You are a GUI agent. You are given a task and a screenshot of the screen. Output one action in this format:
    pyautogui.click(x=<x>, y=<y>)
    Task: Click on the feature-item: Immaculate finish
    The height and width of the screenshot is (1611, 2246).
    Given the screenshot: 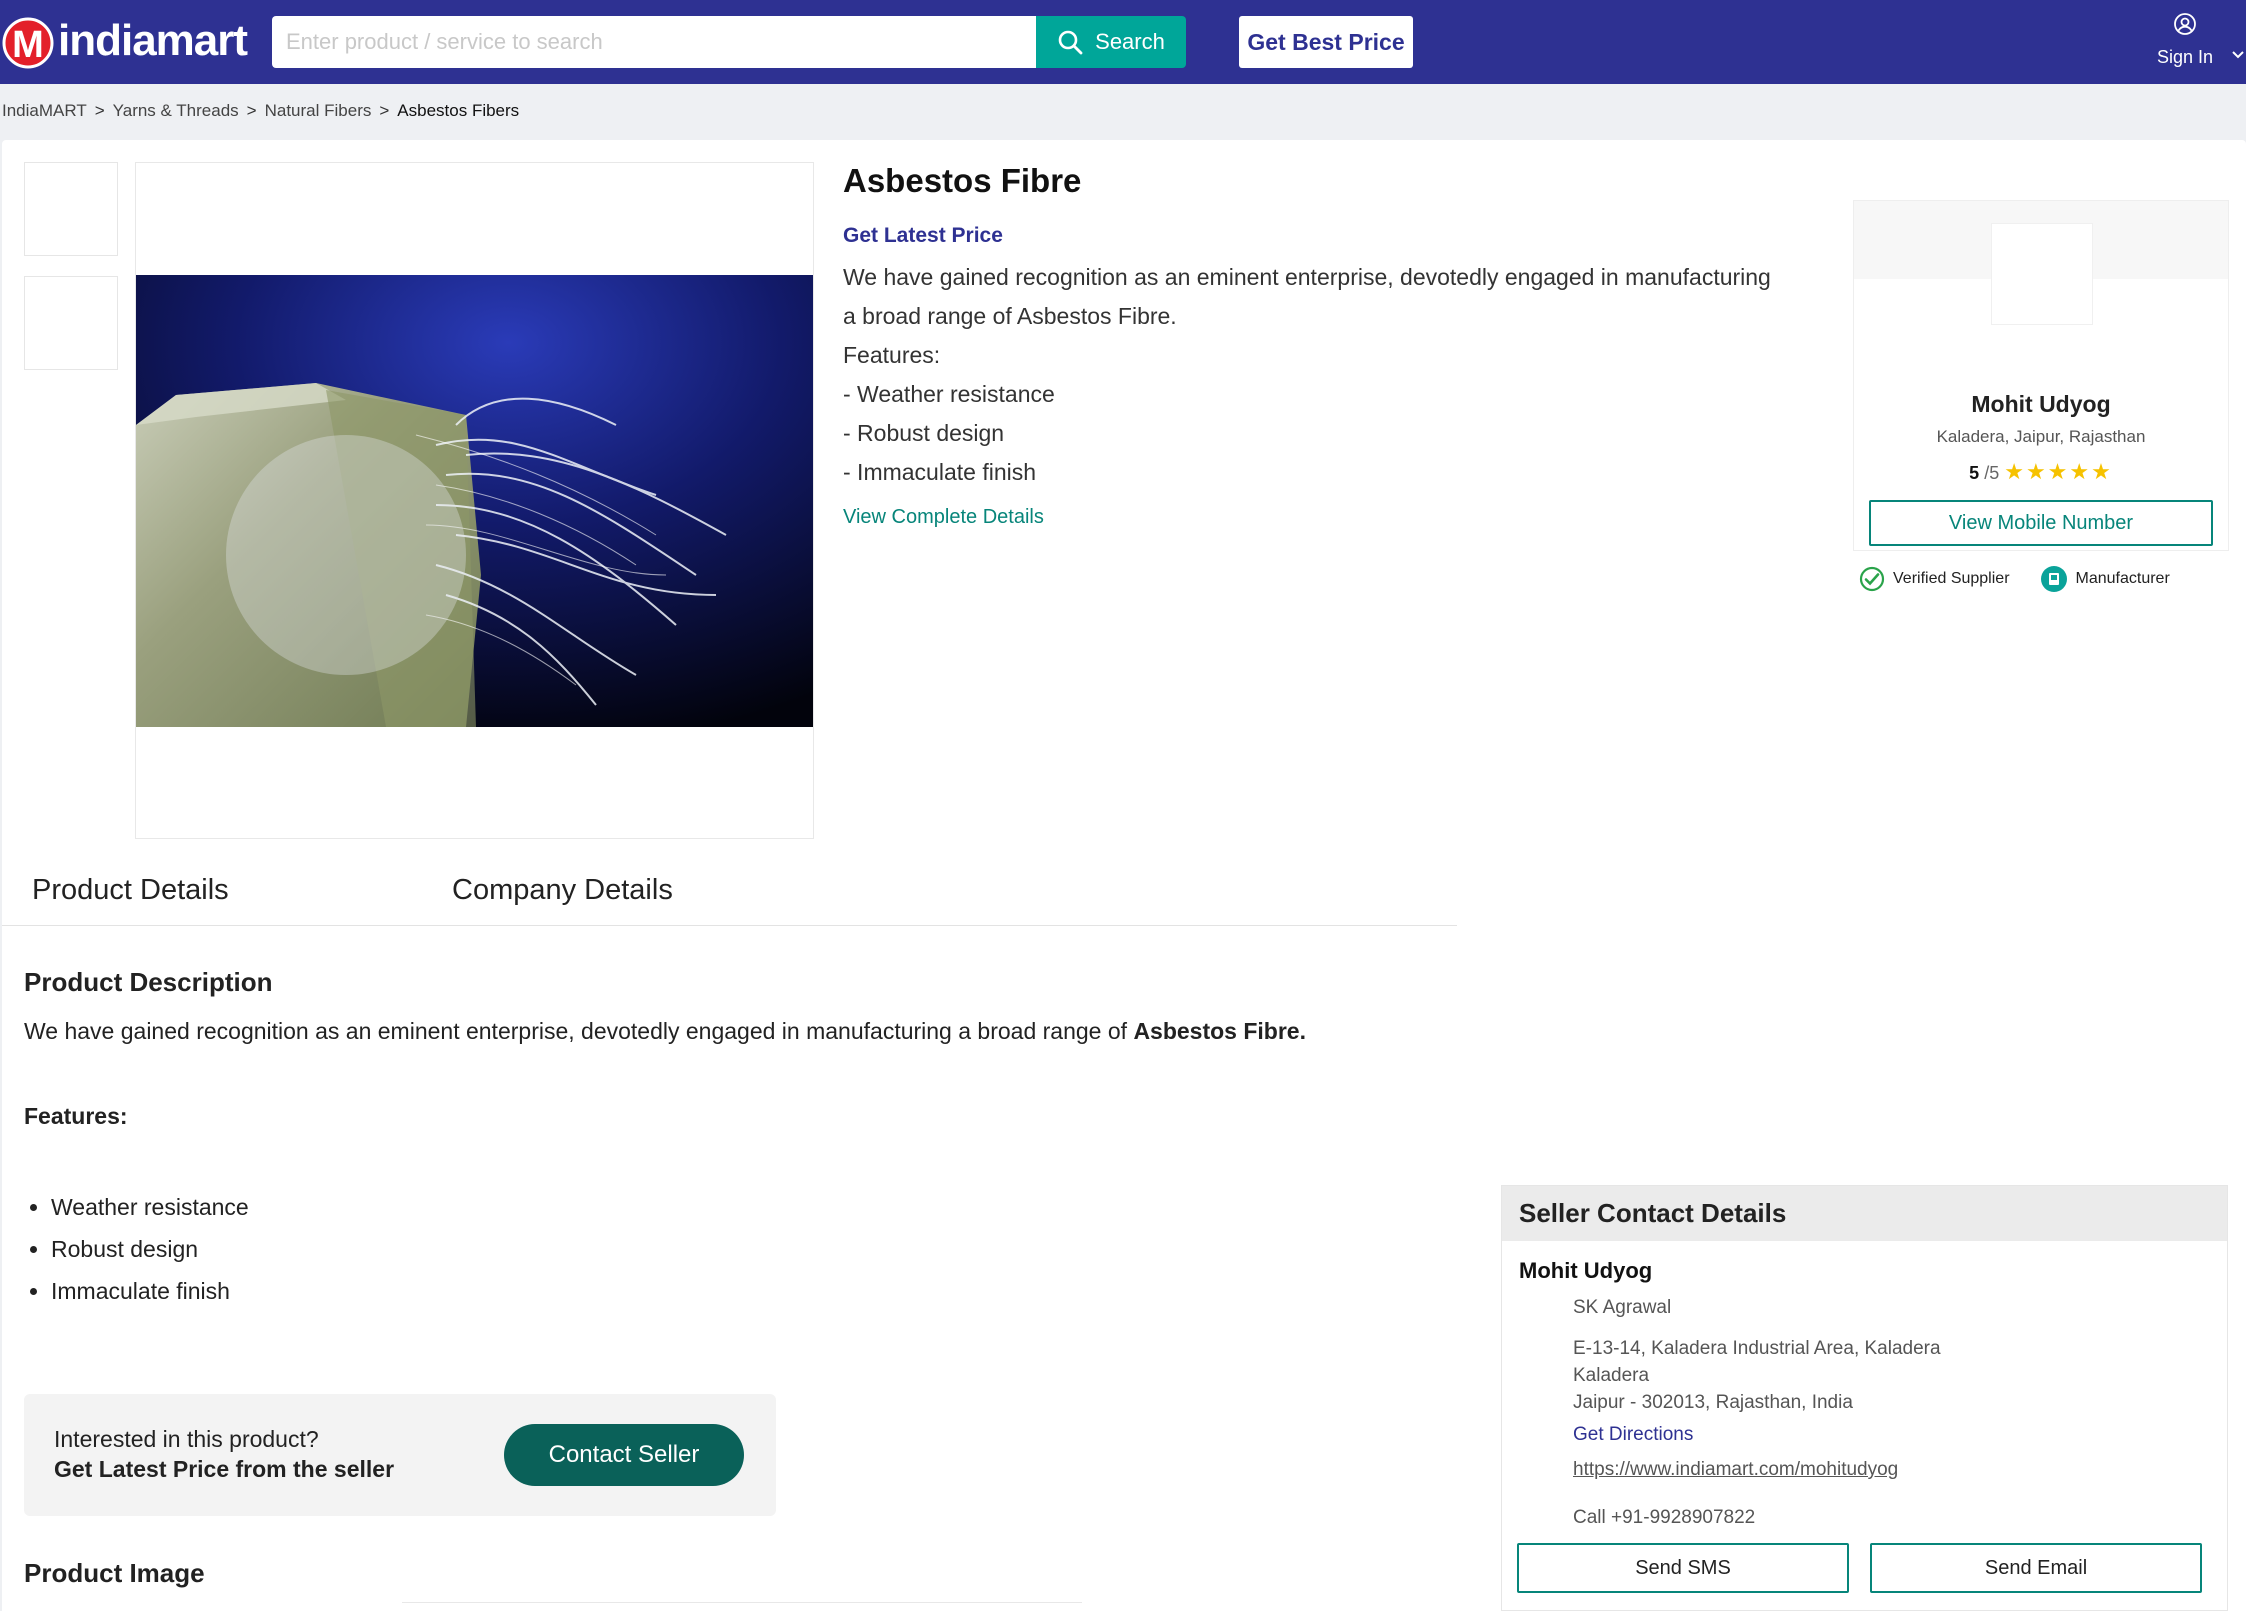 What is the action you would take?
    pyautogui.click(x=139, y=1291)
    